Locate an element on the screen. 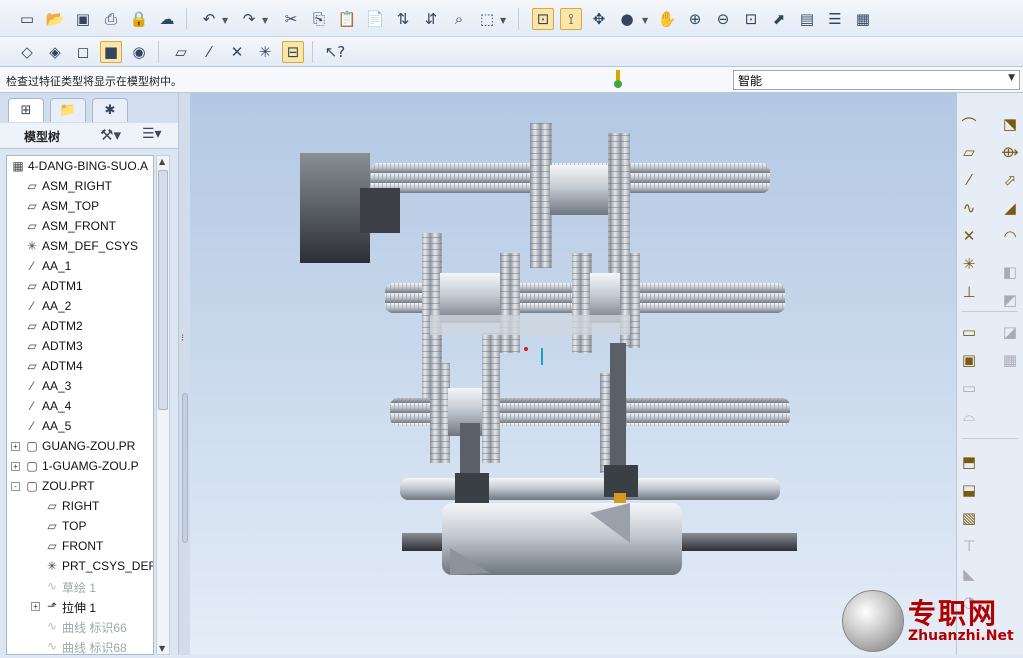 Image resolution: width=1023 pixels, height=658 pixels. tree-settings-icon: ⚒▾ is located at coordinates (110, 135).